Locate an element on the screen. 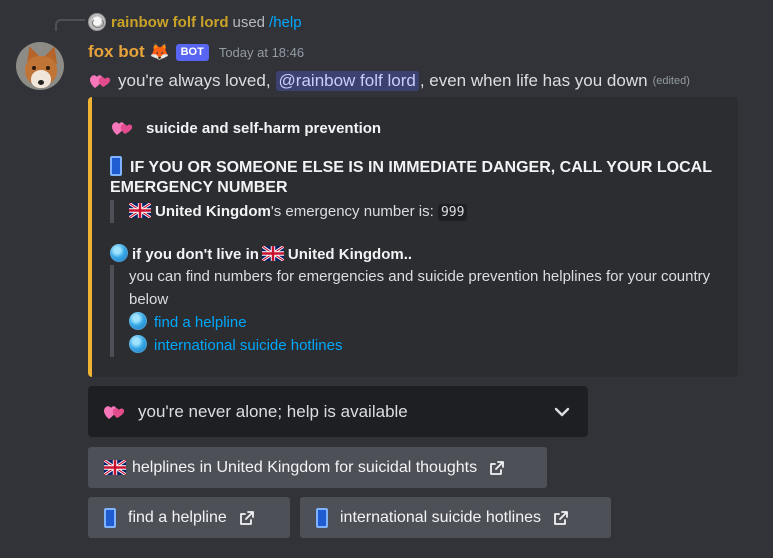 The width and height of the screenshot is (773, 558). reply-avatar is located at coordinates (97, 22).